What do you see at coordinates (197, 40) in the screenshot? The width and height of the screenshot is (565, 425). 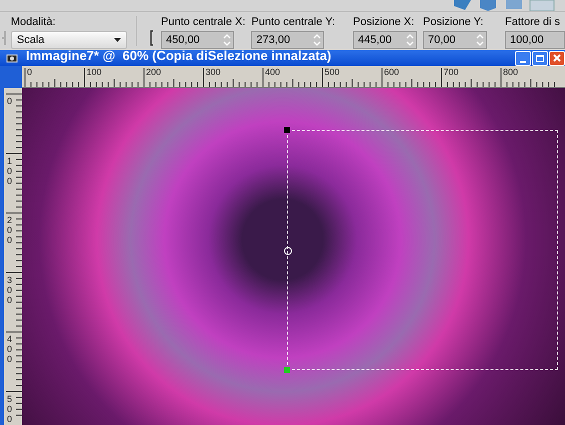 I see `number-field: 450,00` at bounding box center [197, 40].